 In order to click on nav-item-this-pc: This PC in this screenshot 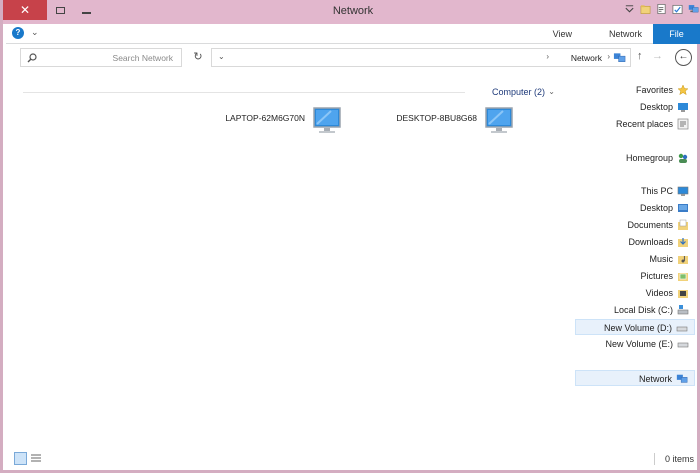, I will do `click(655, 191)`.